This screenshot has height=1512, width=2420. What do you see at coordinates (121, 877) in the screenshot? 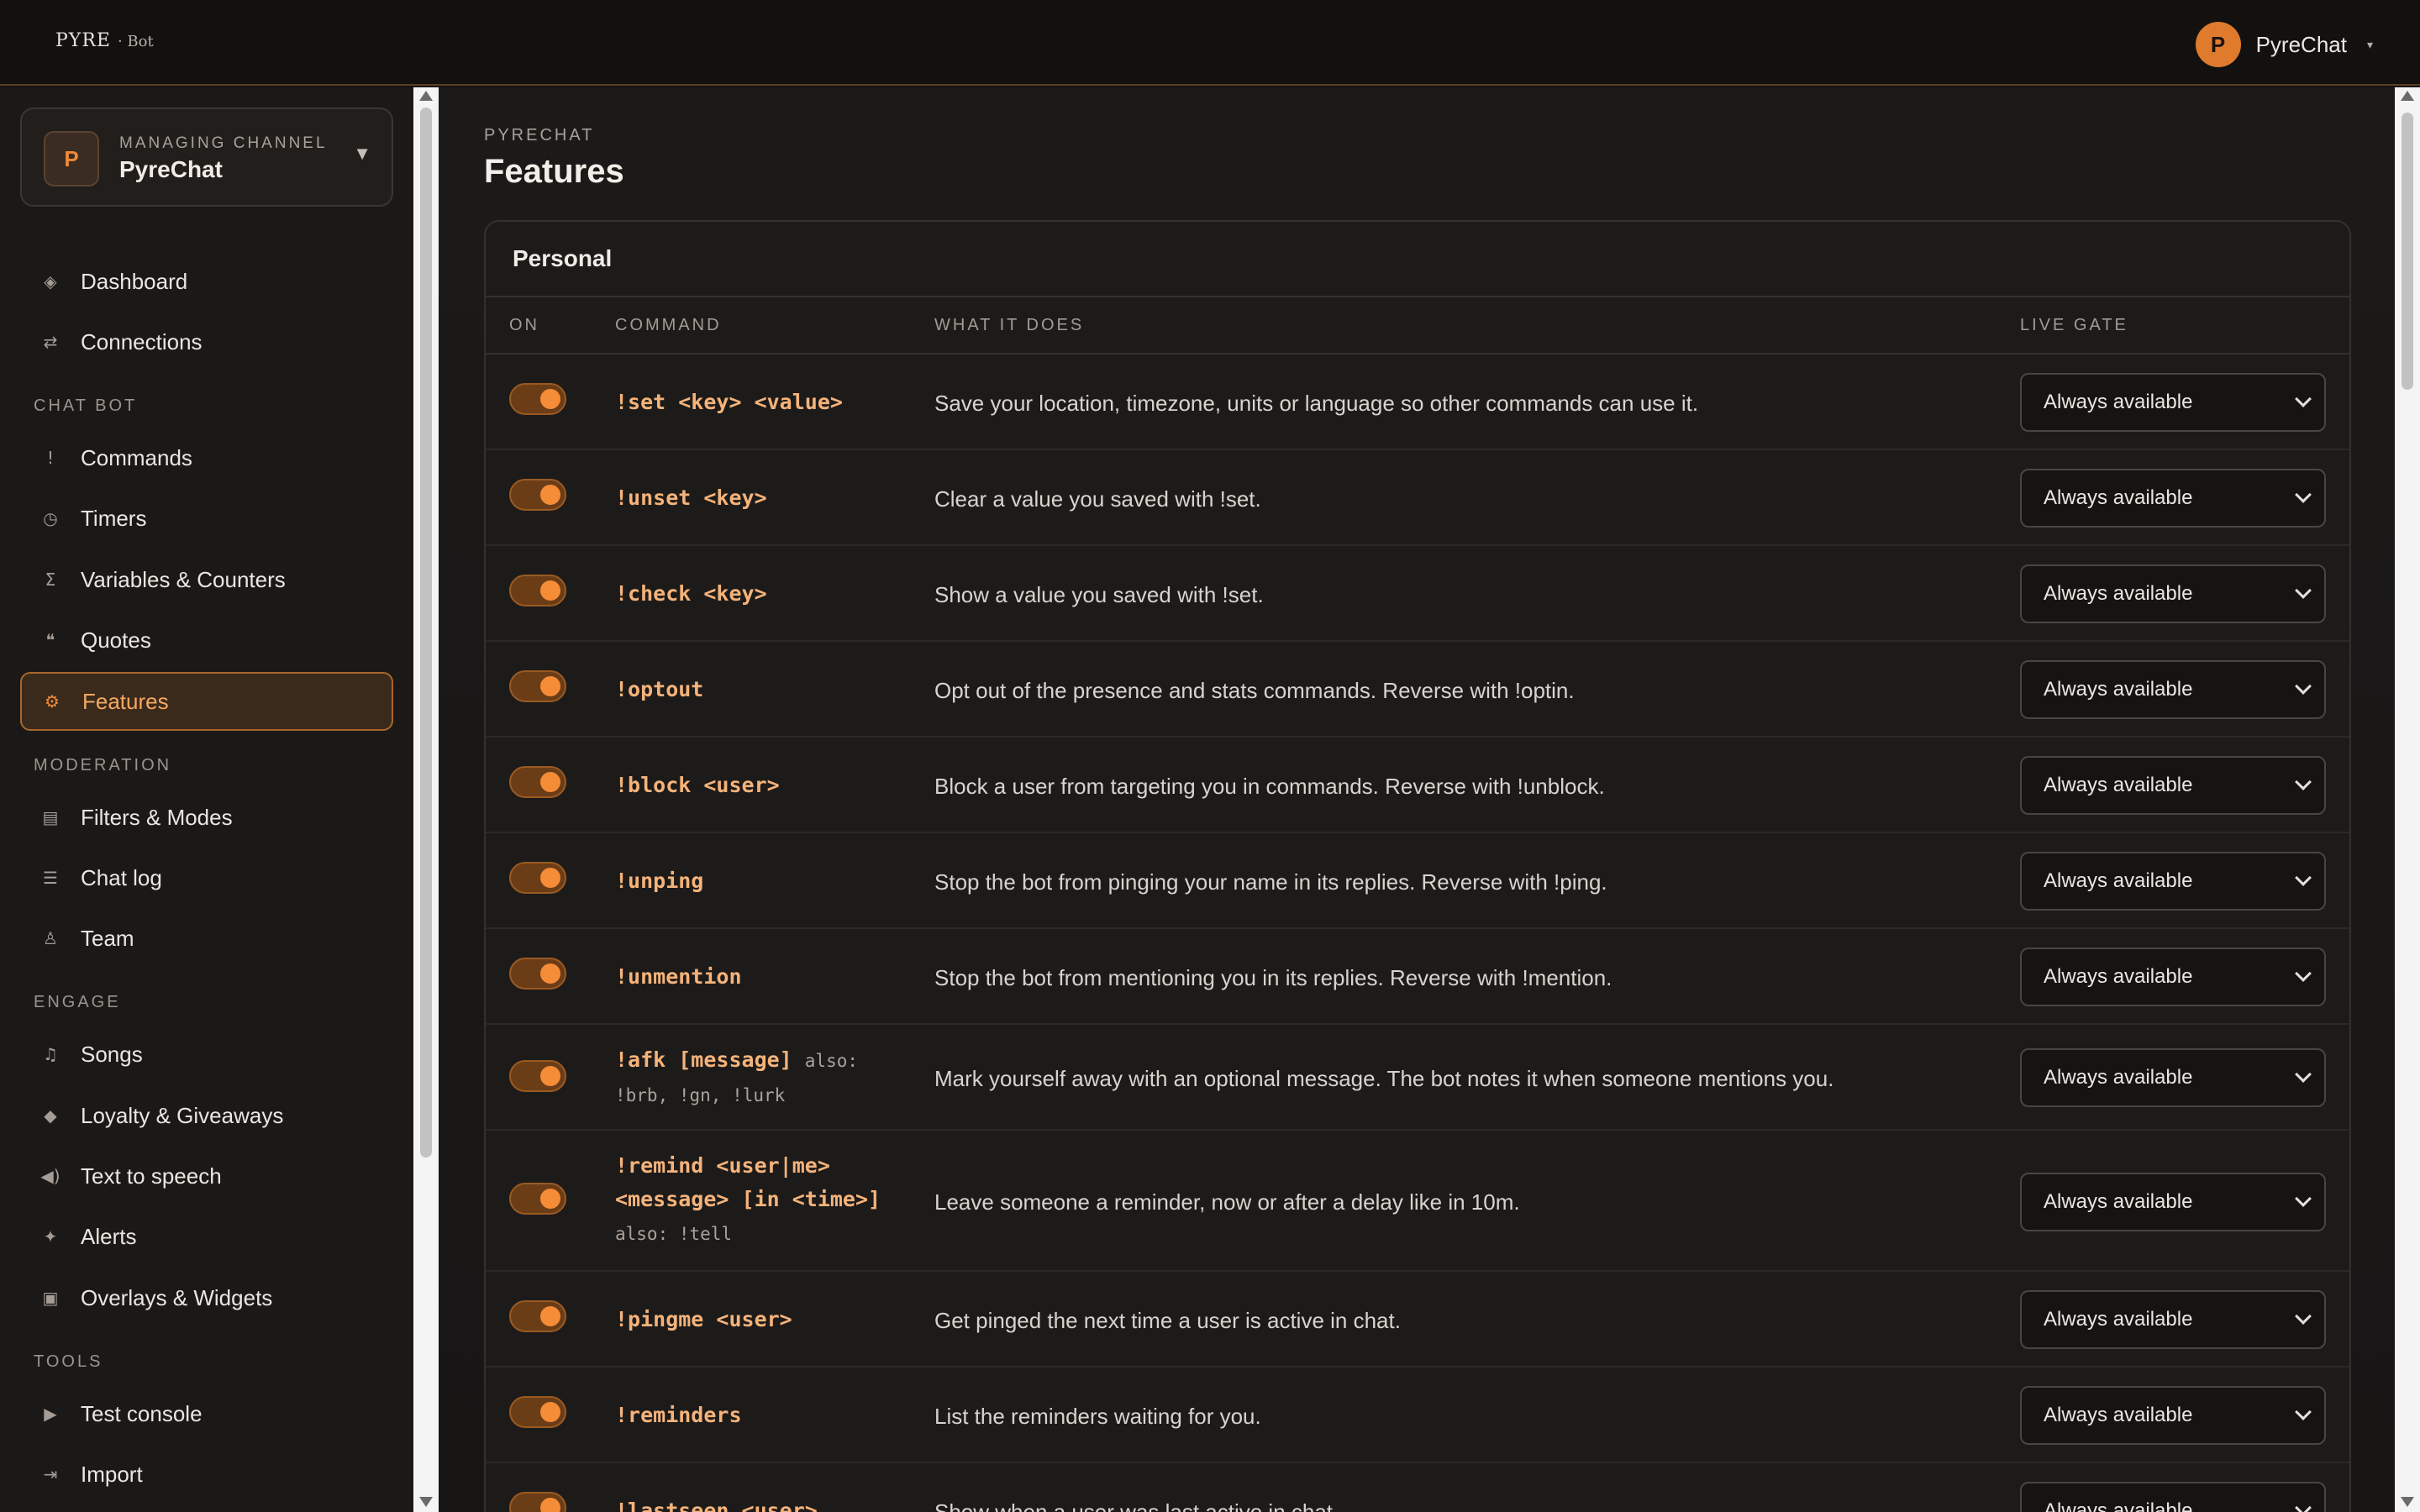
I see `sidebar-item-label: Chat log` at bounding box center [121, 877].